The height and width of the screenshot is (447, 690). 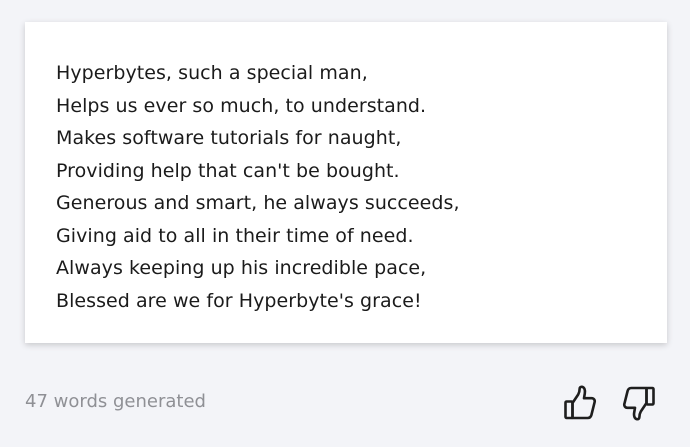 What do you see at coordinates (241, 105) in the screenshot?
I see `poem-line: Helps us ever so much, to understand.` at bounding box center [241, 105].